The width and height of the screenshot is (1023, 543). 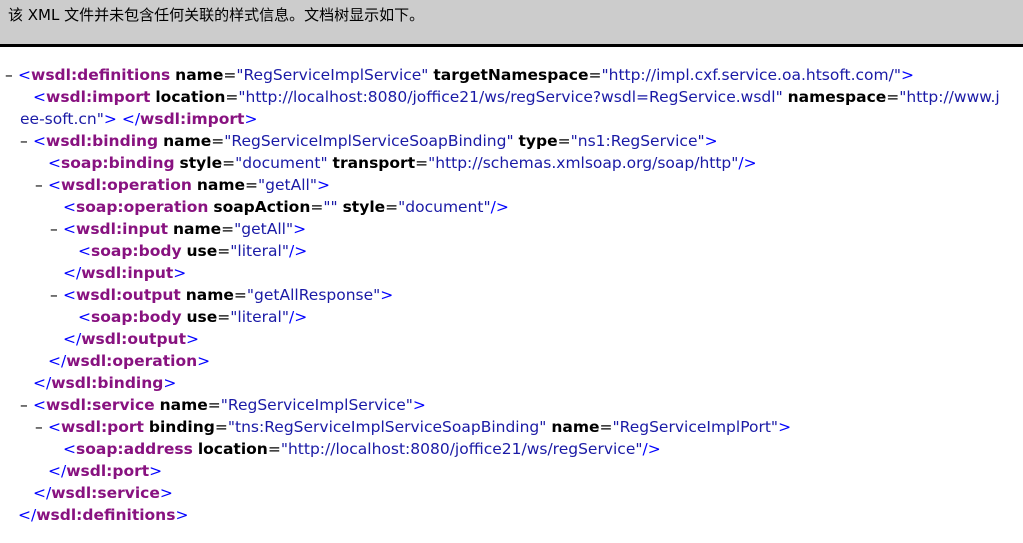 What do you see at coordinates (837, 97) in the screenshot?
I see `xml-attribute-name: namespace` at bounding box center [837, 97].